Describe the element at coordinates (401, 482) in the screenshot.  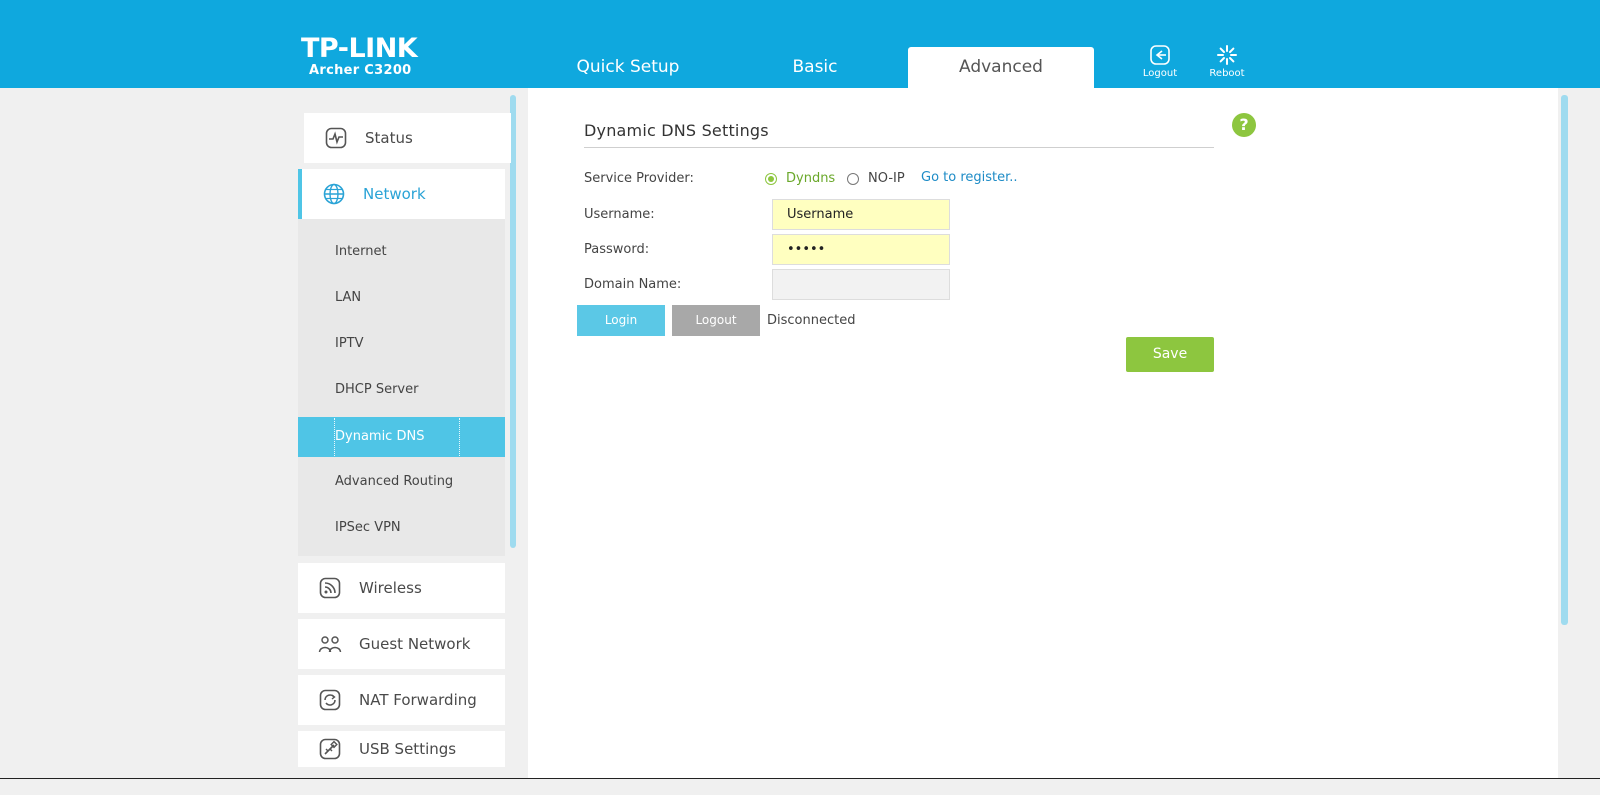
I see `sidebar-subitem-advanced-routing: Advanced Routing` at that location.